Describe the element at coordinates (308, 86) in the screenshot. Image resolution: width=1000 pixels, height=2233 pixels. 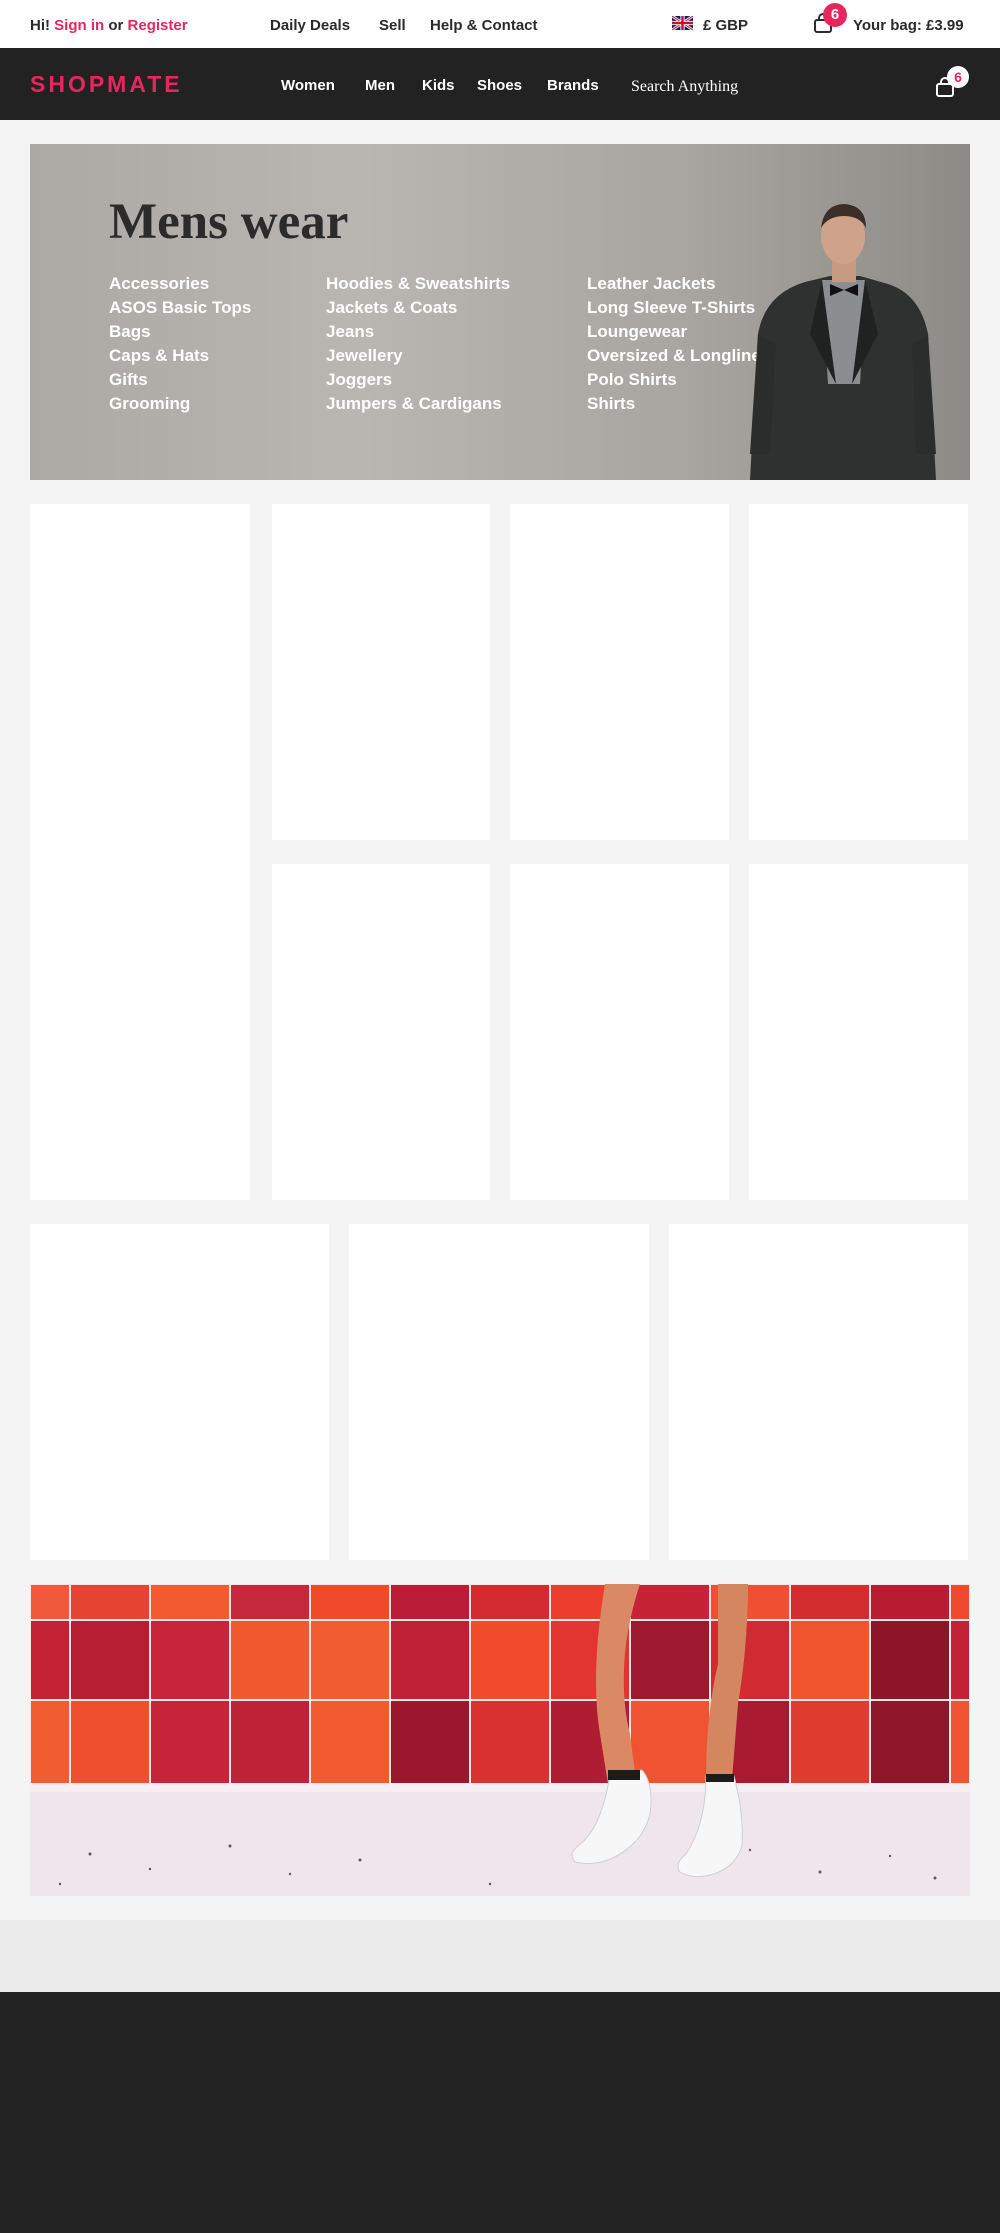
I see `nav-women: Women` at that location.